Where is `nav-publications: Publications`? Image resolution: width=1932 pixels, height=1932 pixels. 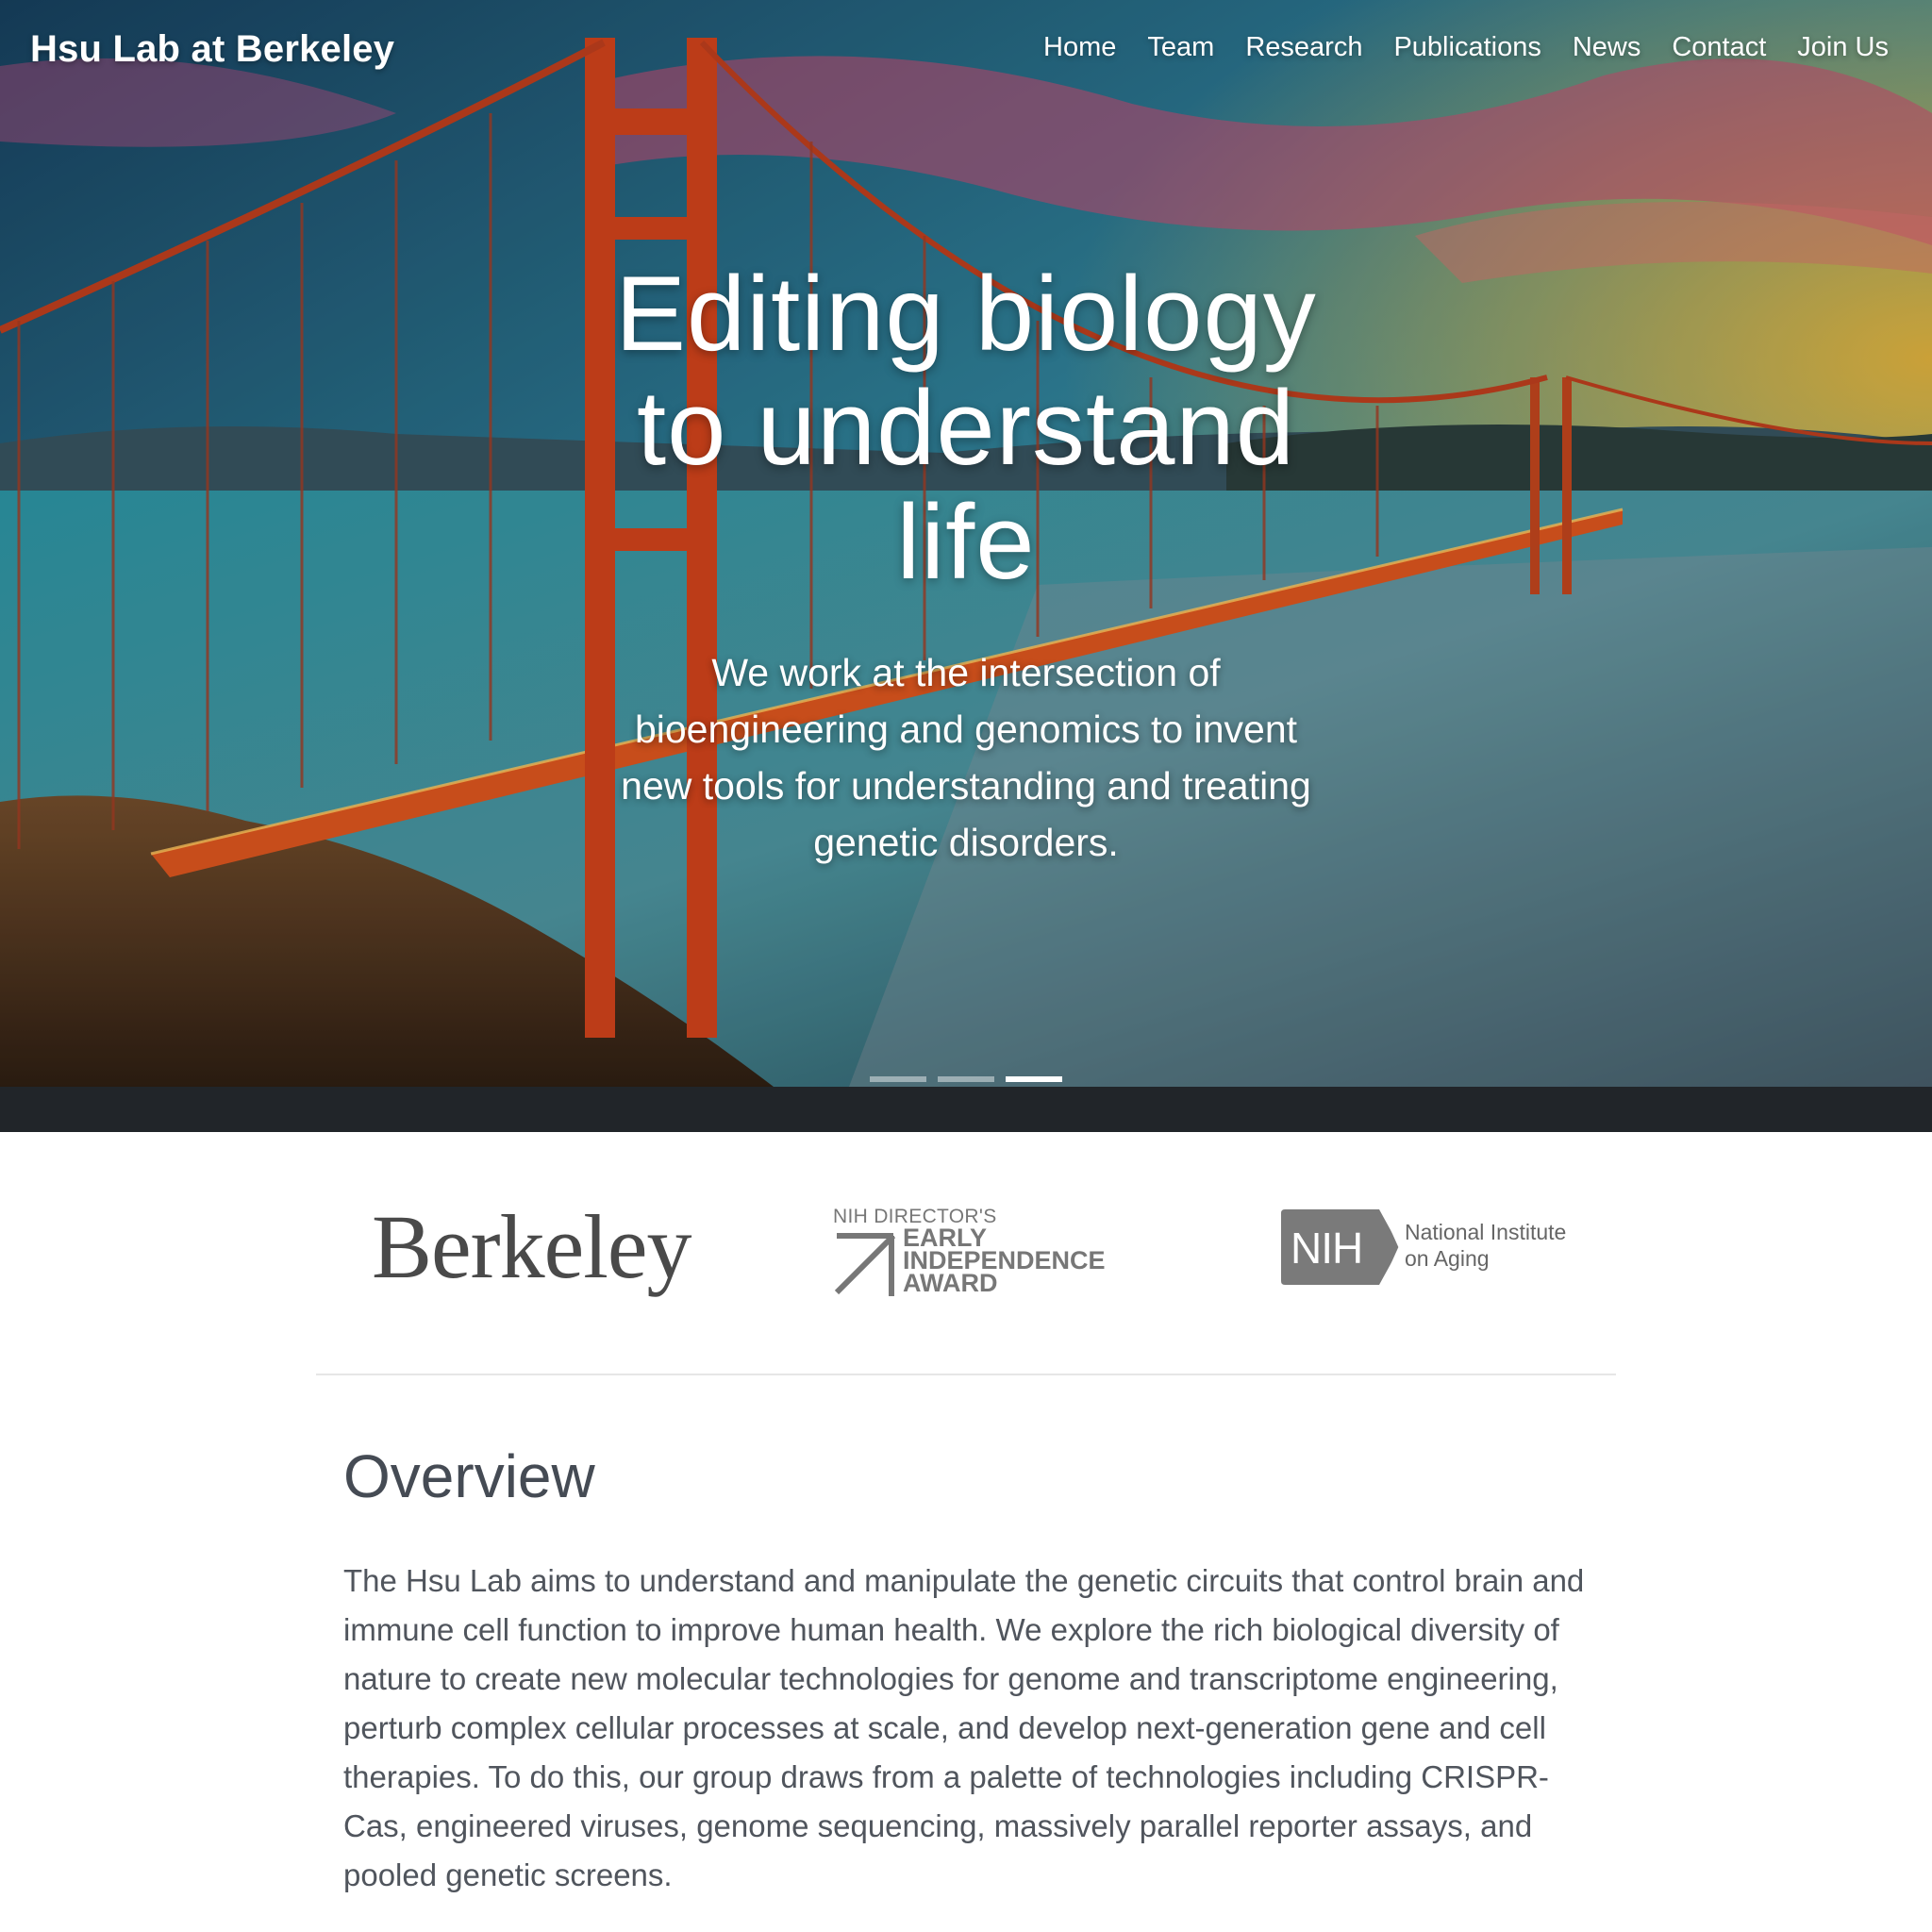
nav-publications: Publications is located at coordinates (1467, 47).